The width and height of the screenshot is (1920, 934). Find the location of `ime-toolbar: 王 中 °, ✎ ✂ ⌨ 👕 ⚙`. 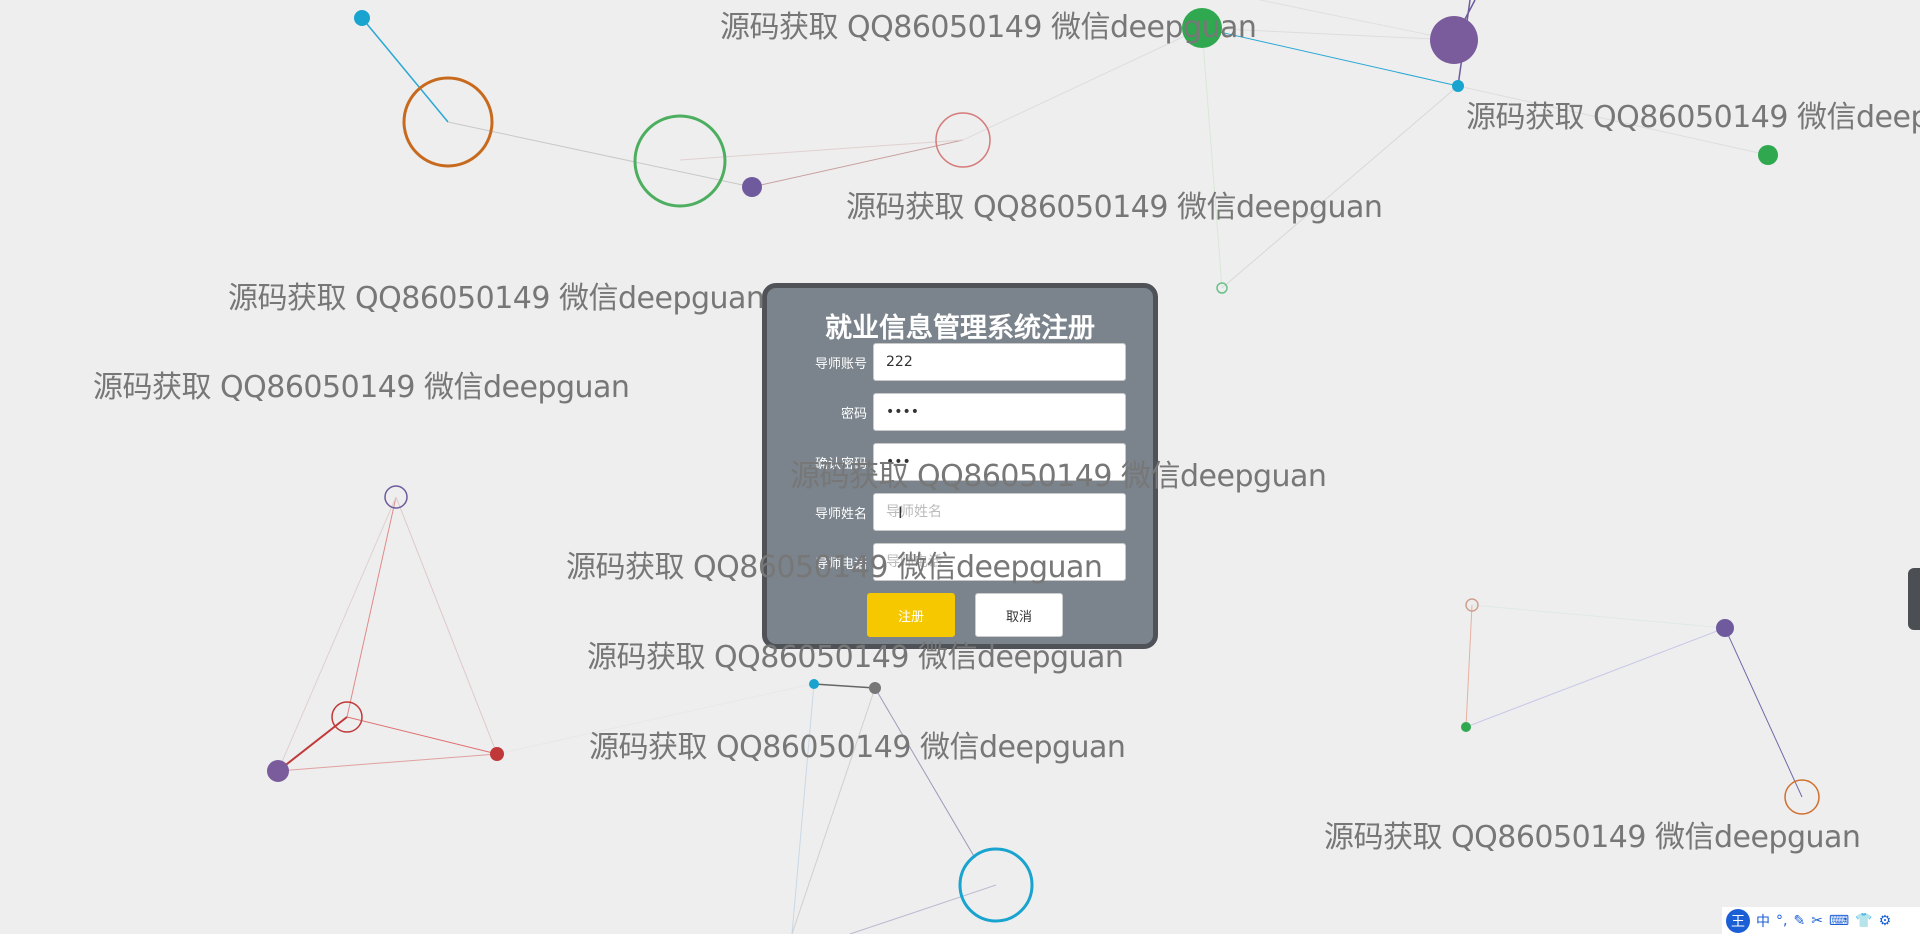

ime-toolbar: 王 中 °, ✎ ✂ ⌨ 👕 ⚙ is located at coordinates (1821, 920).